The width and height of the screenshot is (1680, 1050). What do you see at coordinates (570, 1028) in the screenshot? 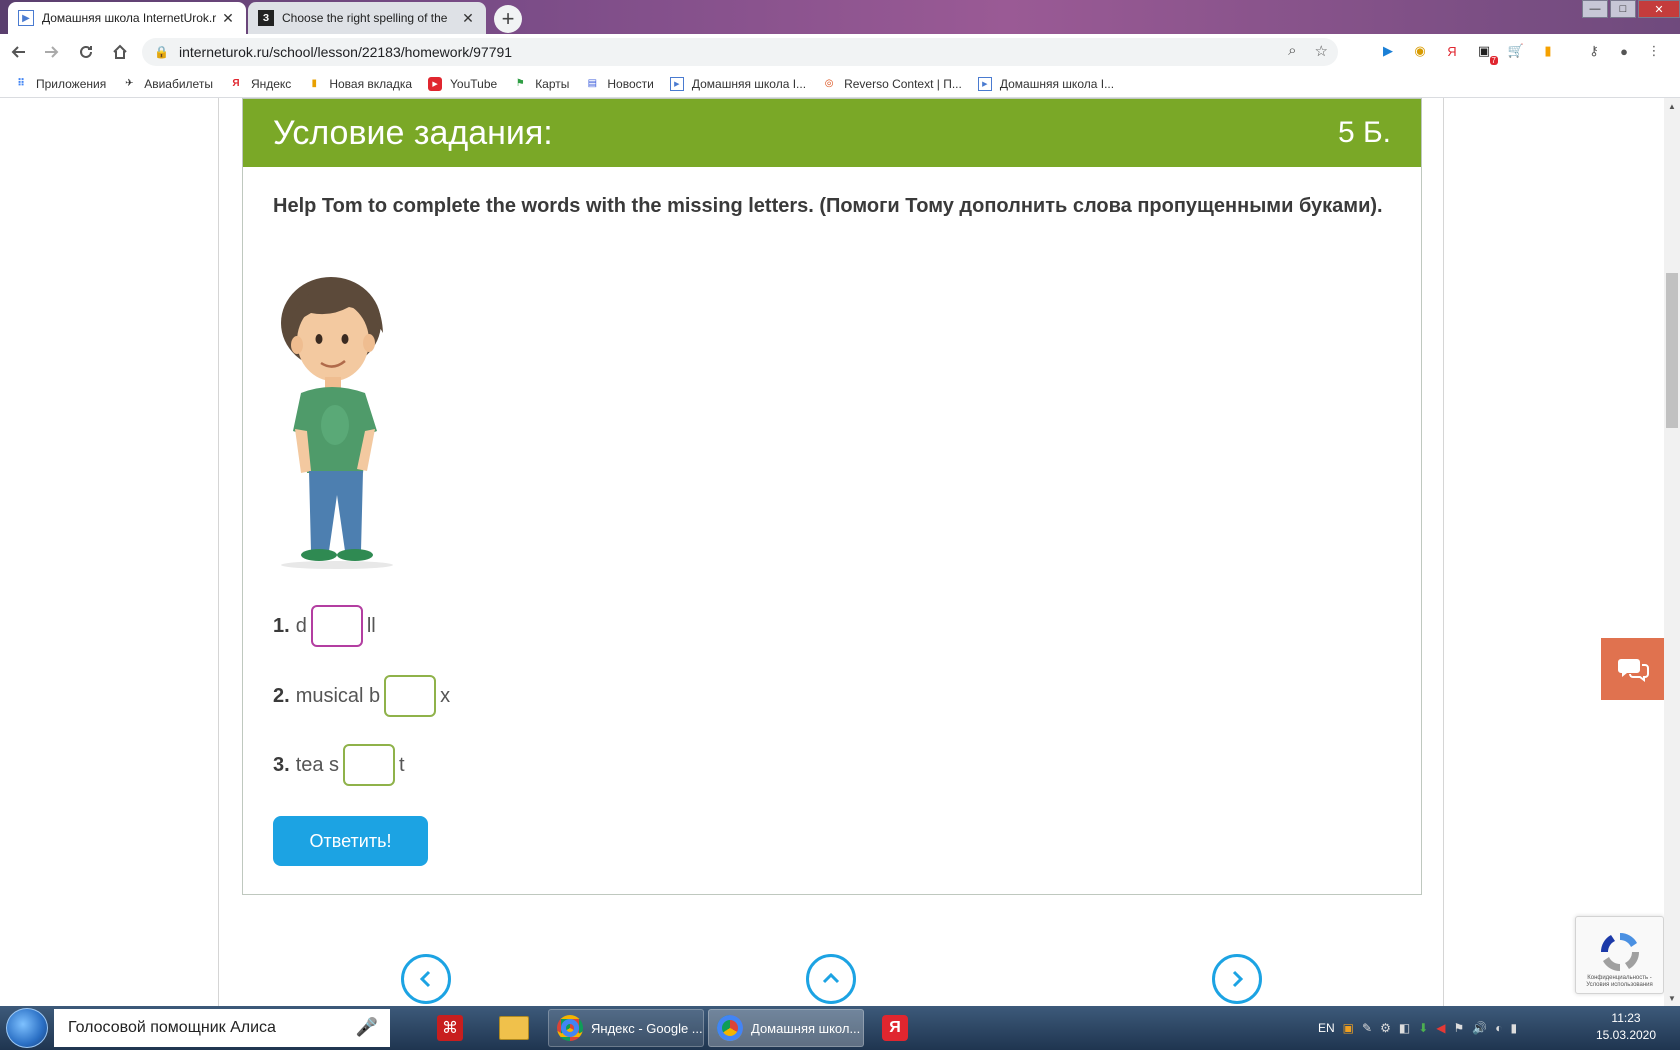
I see `chrome-icon` at bounding box center [570, 1028].